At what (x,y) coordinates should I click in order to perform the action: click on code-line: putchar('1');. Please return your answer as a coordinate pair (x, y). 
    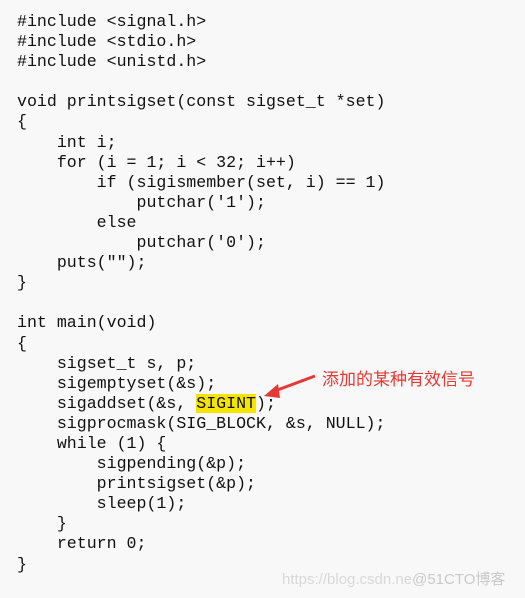
    Looking at the image, I should click on (141, 202).